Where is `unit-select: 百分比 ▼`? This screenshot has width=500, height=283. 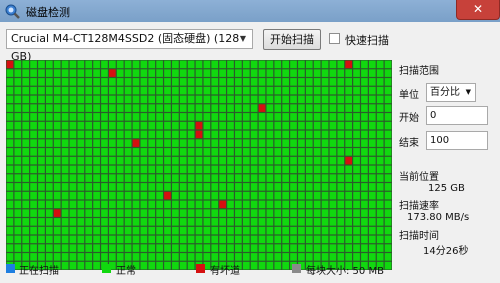
unit-select: 百分比 ▼ is located at coordinates (451, 92).